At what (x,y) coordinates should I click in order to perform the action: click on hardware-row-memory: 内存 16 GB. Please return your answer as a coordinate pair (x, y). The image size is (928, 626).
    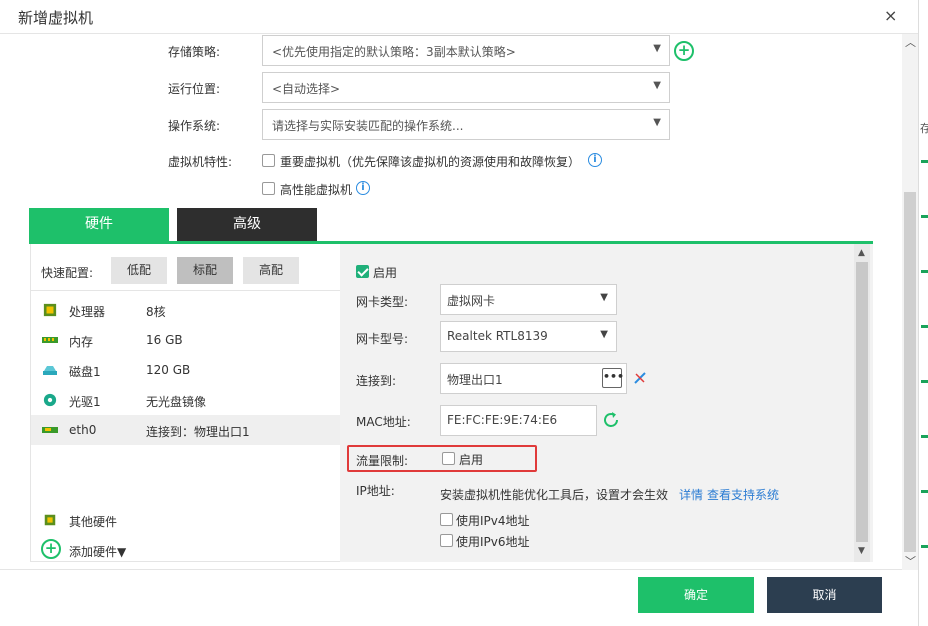
    Looking at the image, I should click on (186, 340).